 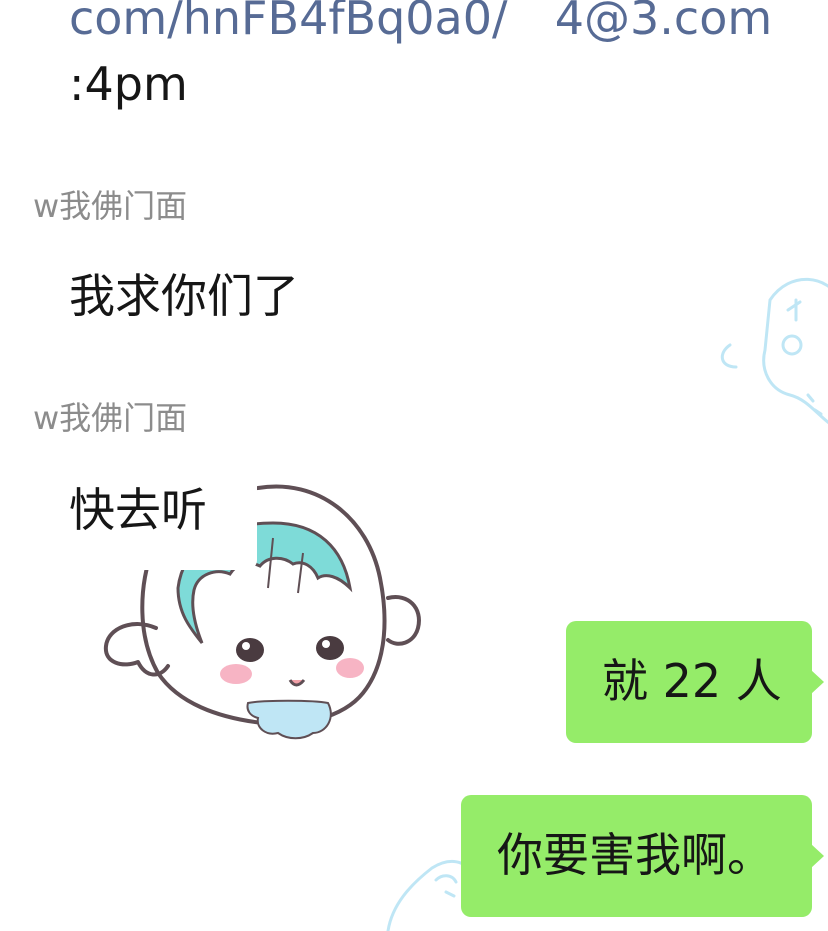 What do you see at coordinates (184, 296) in the screenshot?
I see `message-text: 我求你们了` at bounding box center [184, 296].